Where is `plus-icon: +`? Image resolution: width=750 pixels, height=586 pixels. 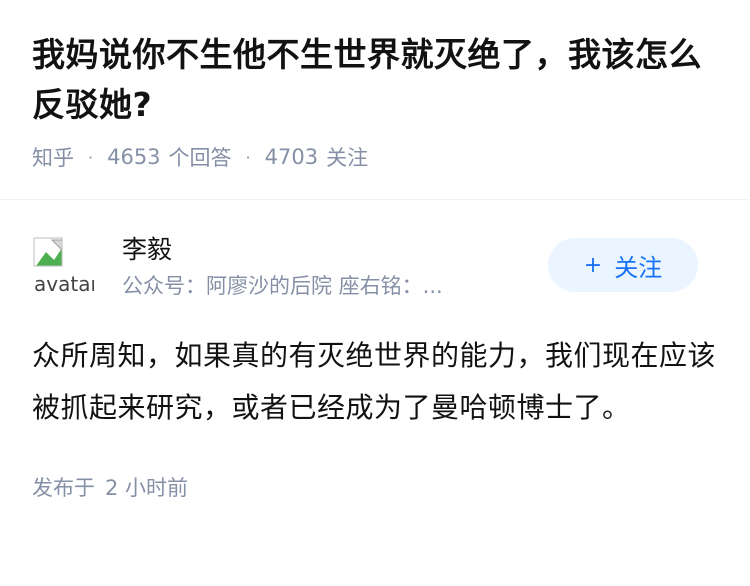 plus-icon: + is located at coordinates (593, 265).